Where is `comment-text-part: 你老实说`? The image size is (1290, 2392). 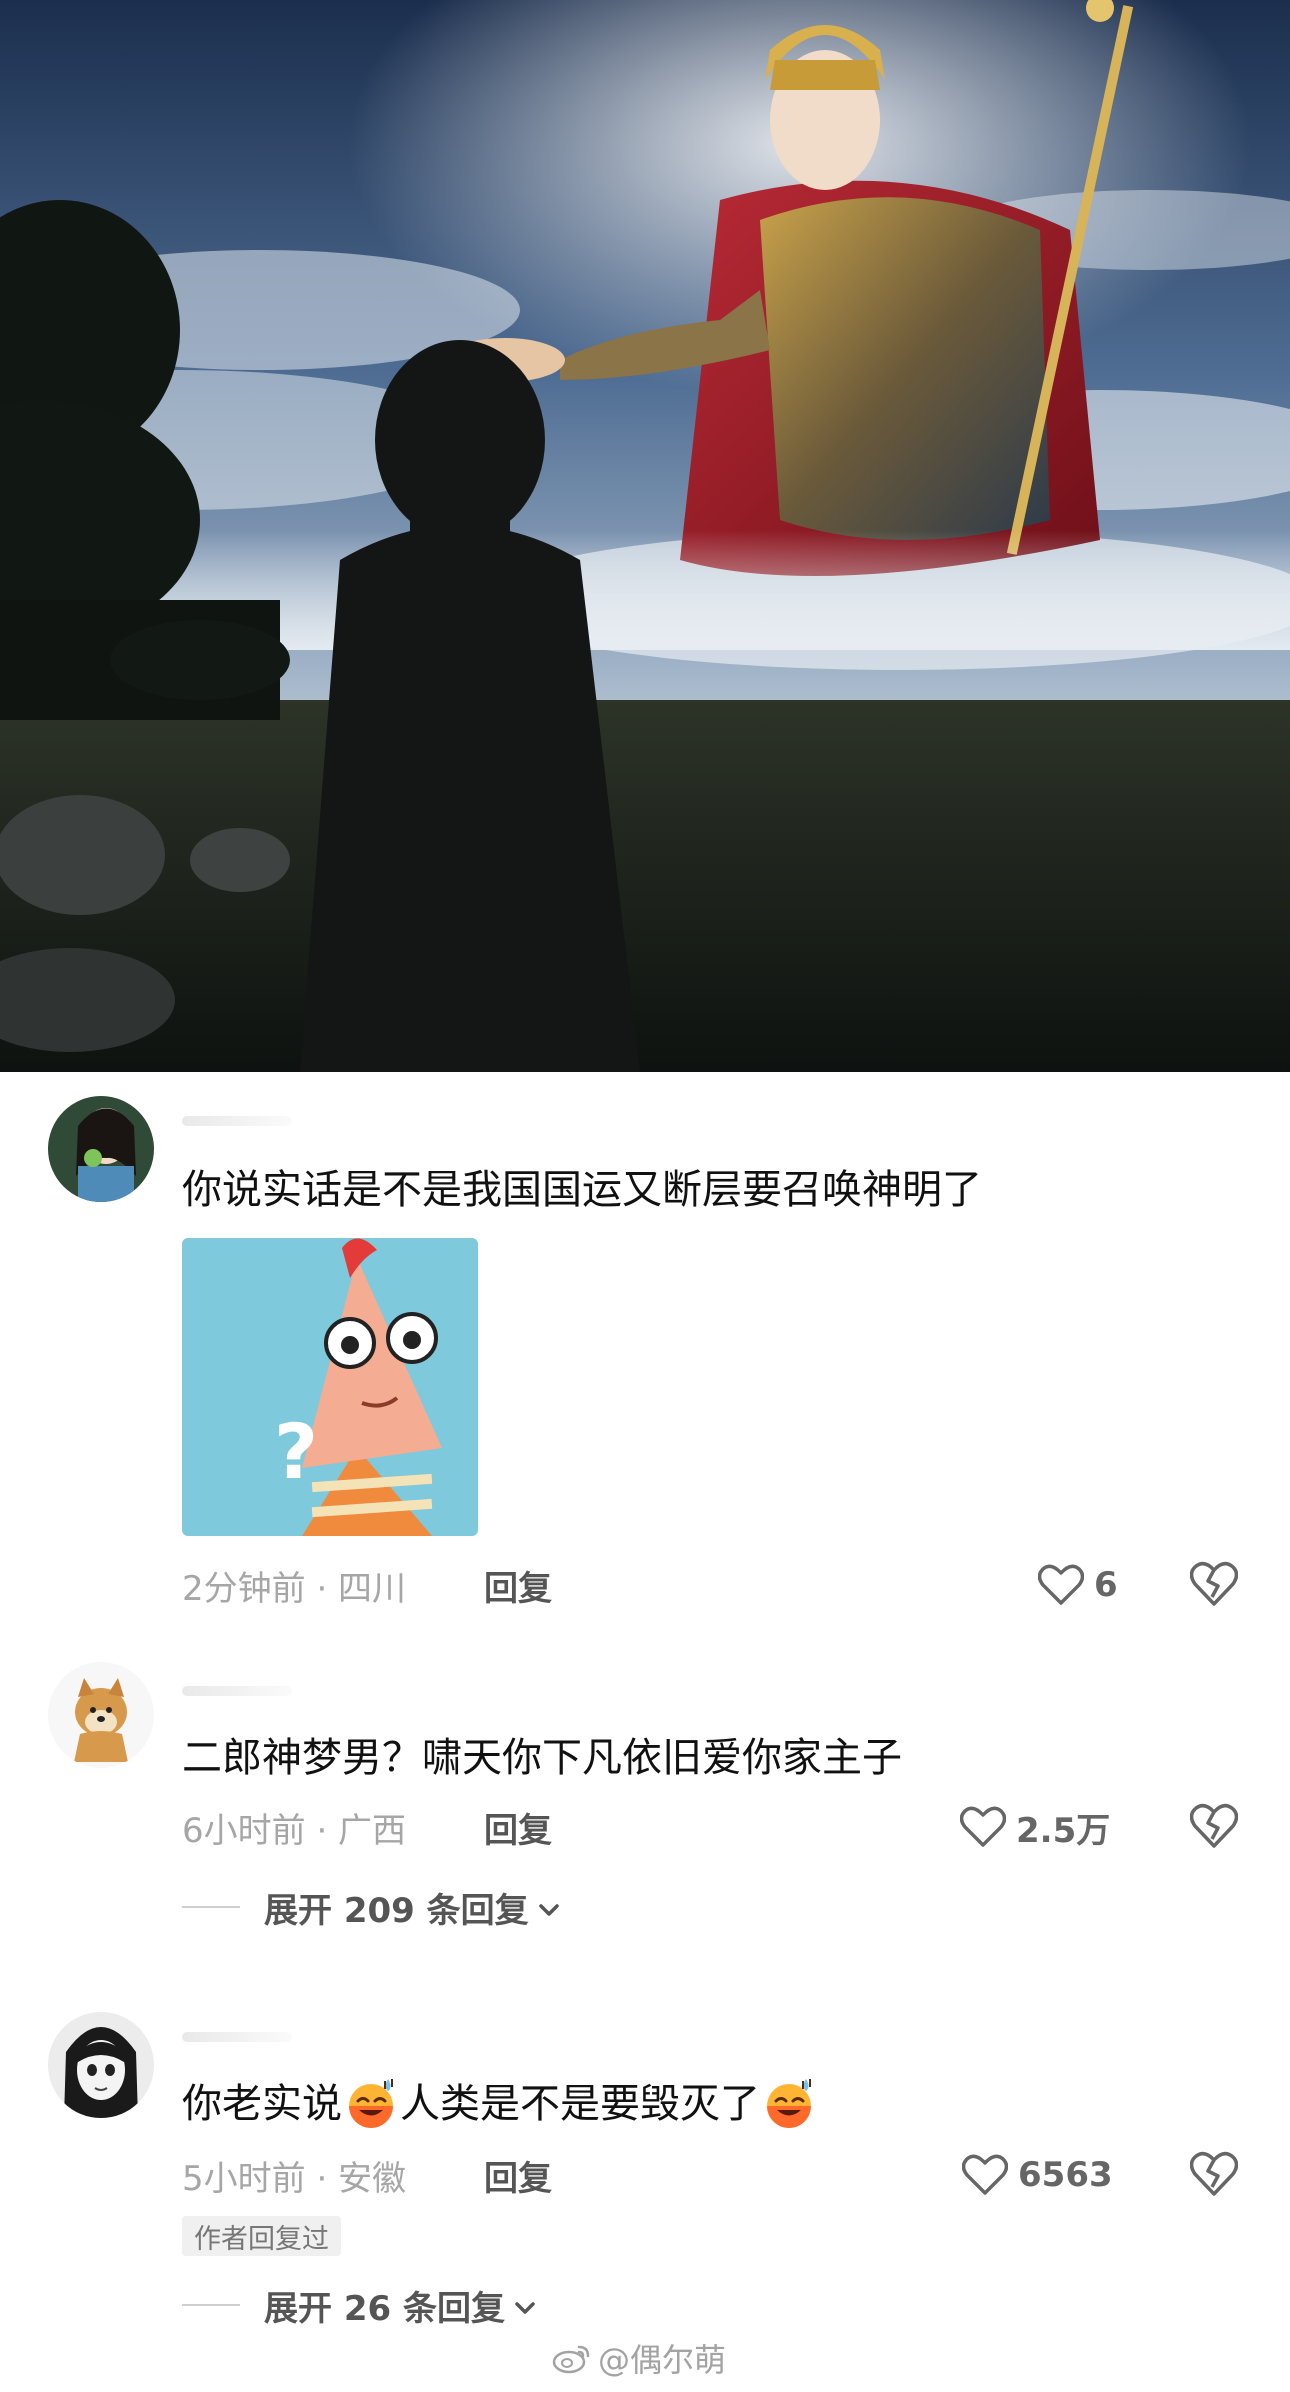 comment-text-part: 你老实说 is located at coordinates (262, 2104).